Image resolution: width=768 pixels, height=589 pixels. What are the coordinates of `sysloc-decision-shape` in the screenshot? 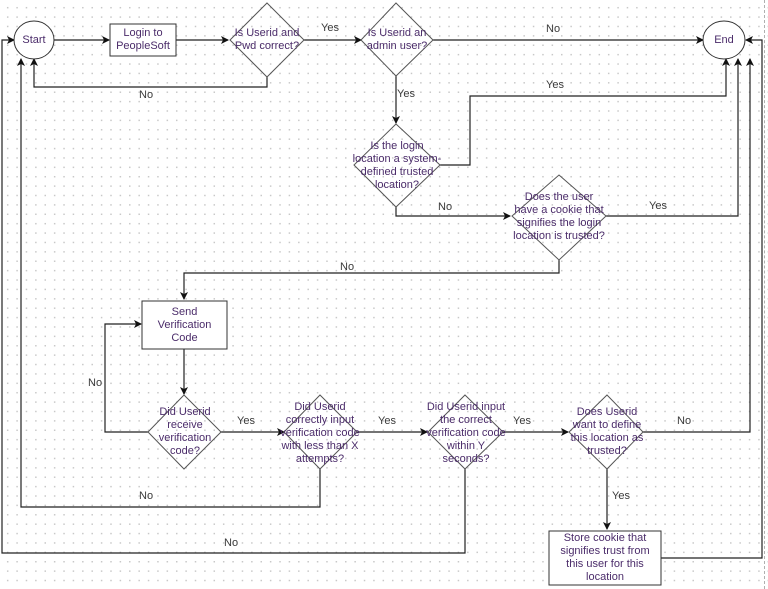 It's located at (397, 165).